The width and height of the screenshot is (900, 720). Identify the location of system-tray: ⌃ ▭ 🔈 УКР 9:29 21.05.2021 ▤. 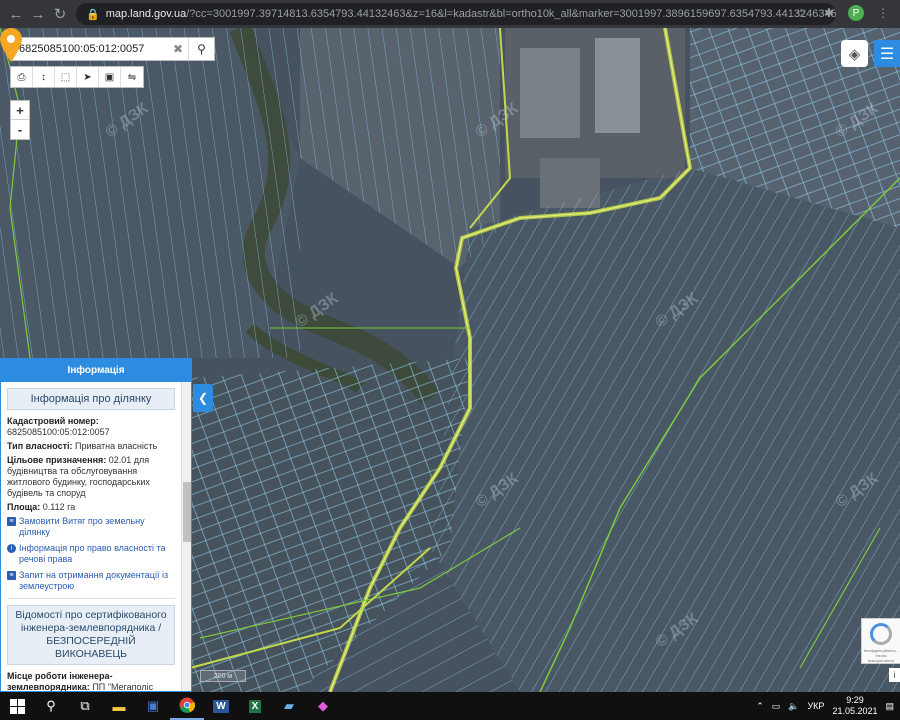
(828, 706).